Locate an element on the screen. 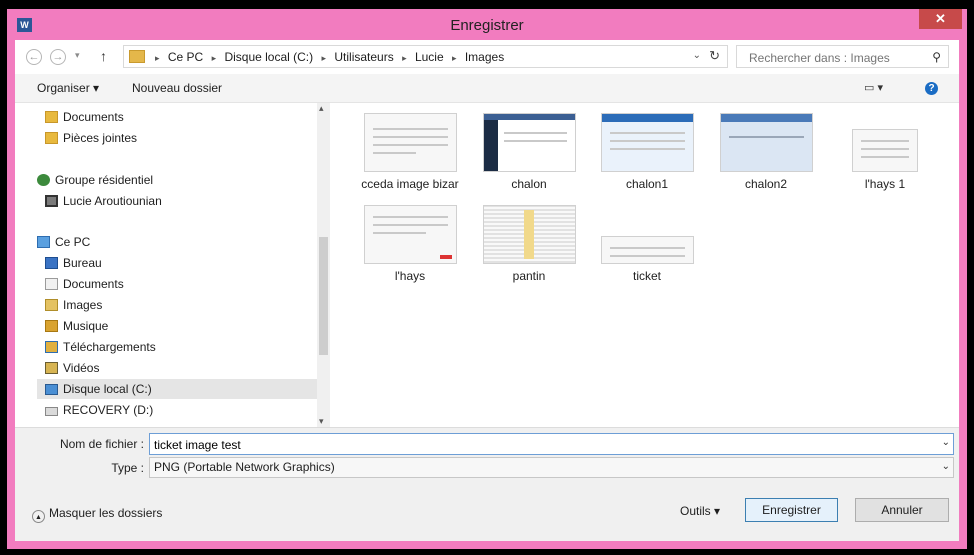 The width and height of the screenshot is (974, 555). hide-folders-button: ▲ Masquer les dossiers is located at coordinates (97, 514).